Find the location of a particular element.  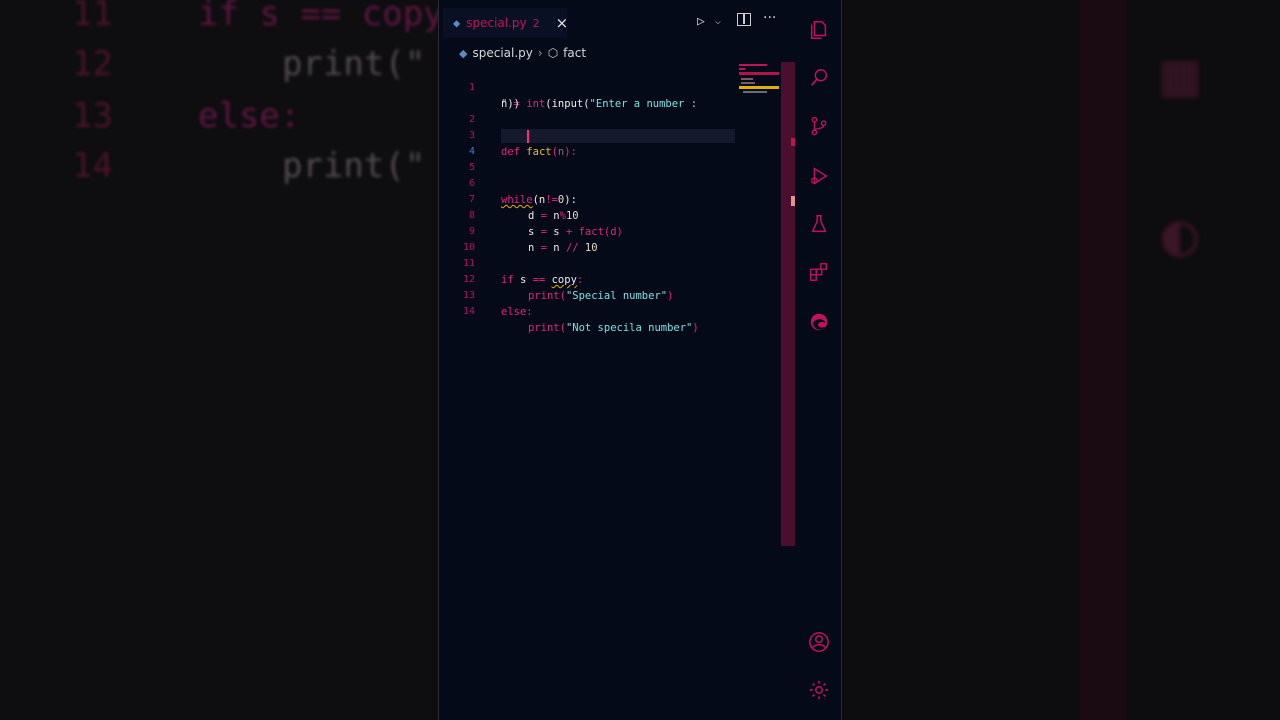

run-debug-icon is located at coordinates (819, 176).